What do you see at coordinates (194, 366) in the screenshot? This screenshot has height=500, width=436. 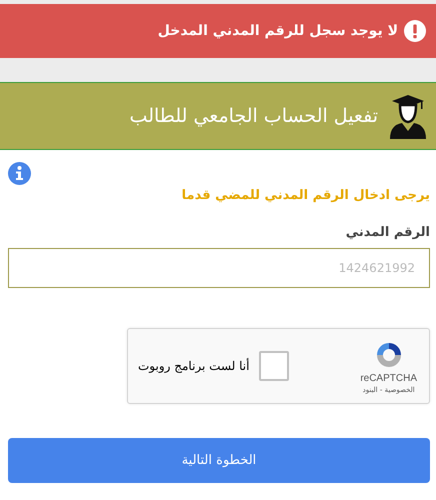 I see `captcha-label: أنا لست برنامج روبوت` at bounding box center [194, 366].